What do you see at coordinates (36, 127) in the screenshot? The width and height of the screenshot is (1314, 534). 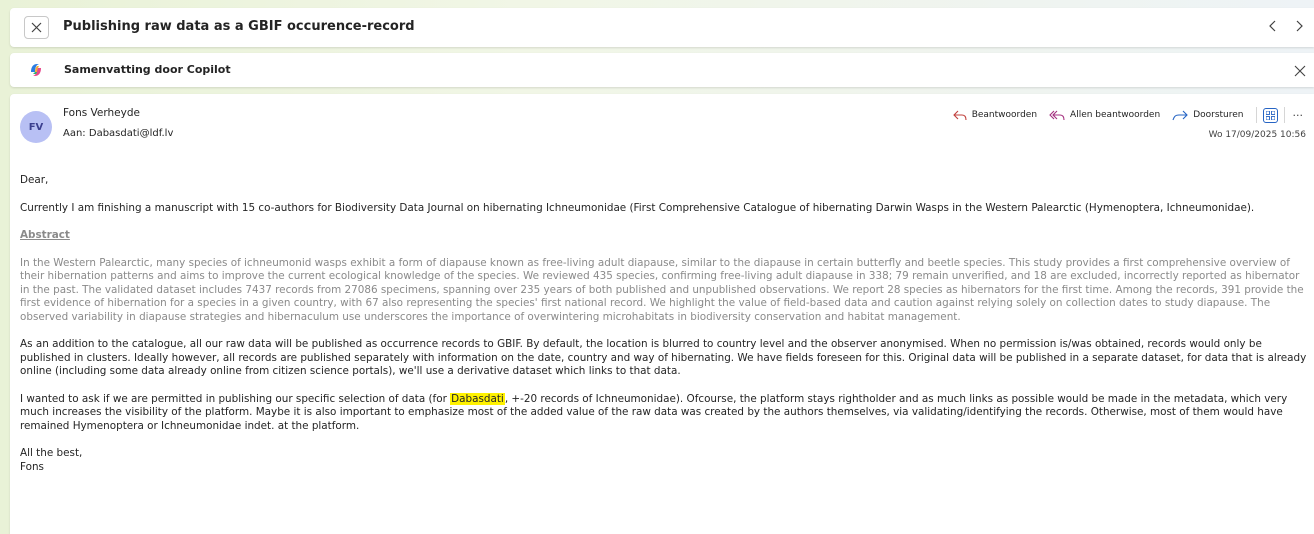 I see `avatar: FV` at bounding box center [36, 127].